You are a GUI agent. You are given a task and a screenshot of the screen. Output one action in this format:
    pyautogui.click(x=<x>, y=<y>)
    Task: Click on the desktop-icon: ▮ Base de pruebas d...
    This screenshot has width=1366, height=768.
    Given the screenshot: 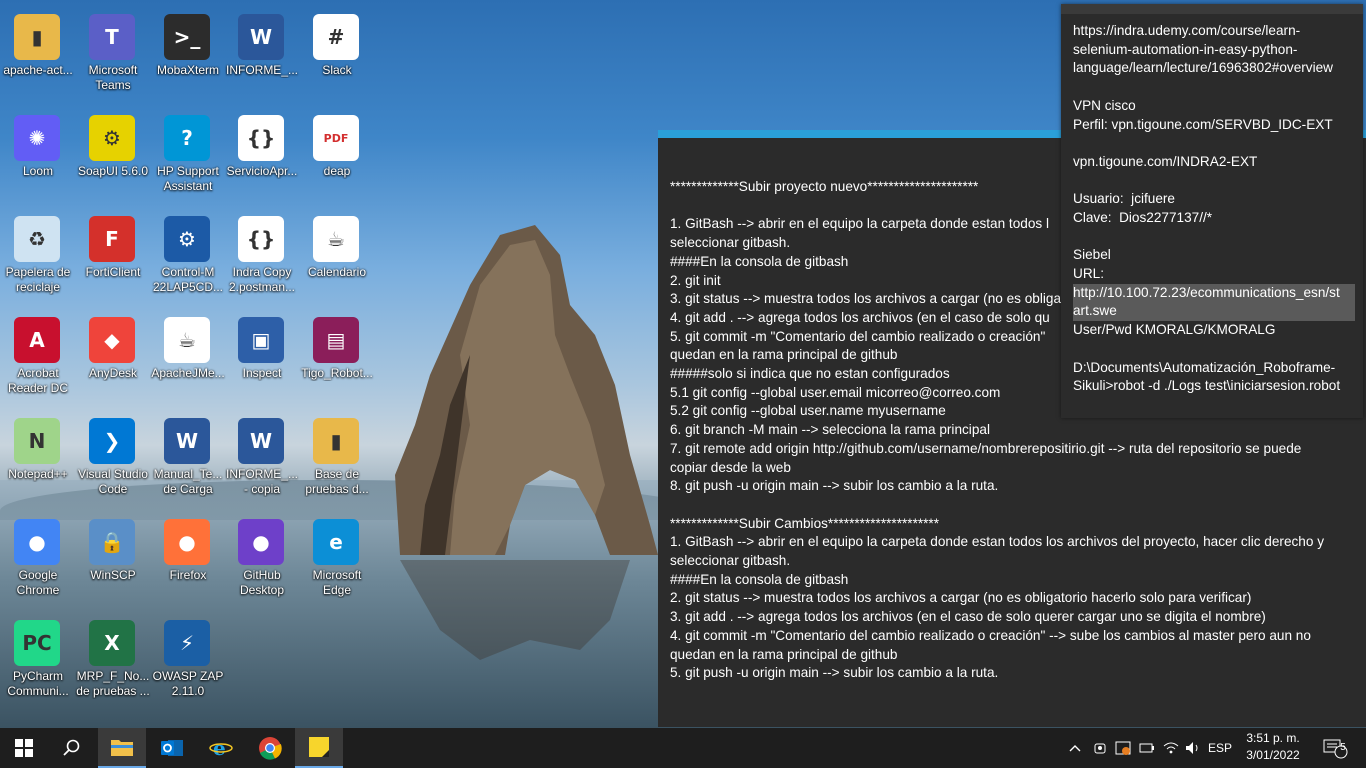 What is the action you would take?
    pyautogui.click(x=337, y=458)
    